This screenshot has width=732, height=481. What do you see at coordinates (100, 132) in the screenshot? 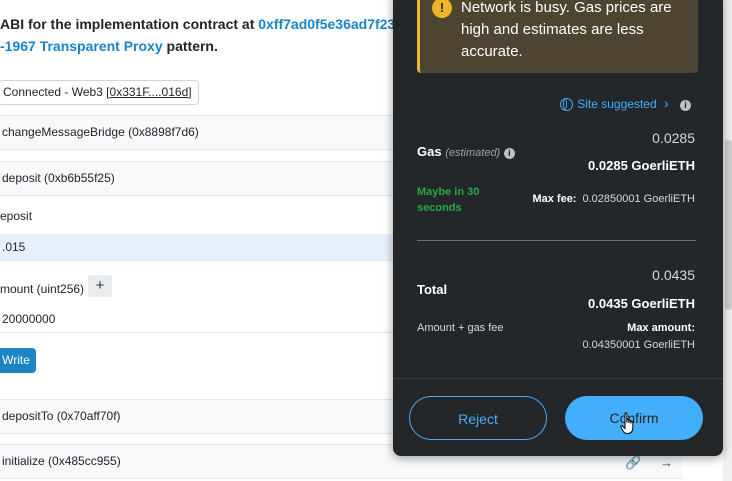
I see `function-label: changeMessageBridge (0x8898f7d6)` at bounding box center [100, 132].